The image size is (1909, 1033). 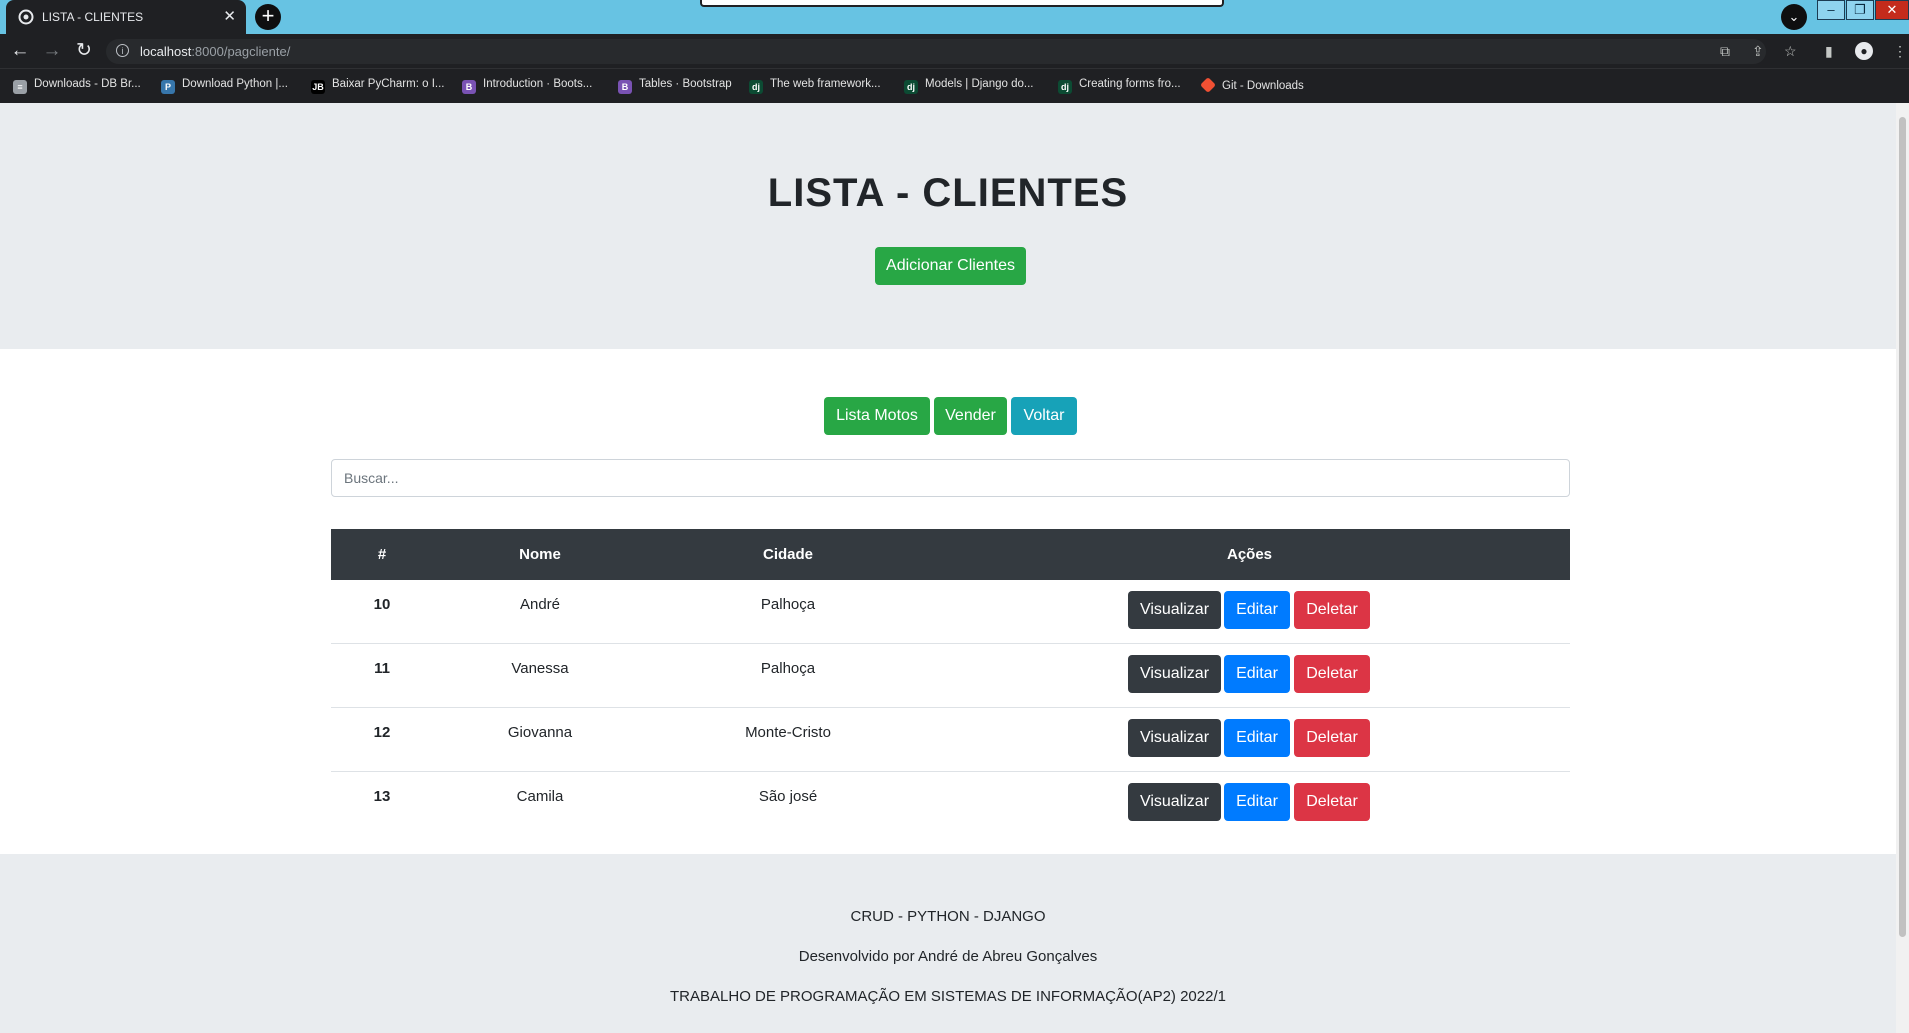 I want to click on list-motos-button: Lista Motos, so click(x=877, y=416).